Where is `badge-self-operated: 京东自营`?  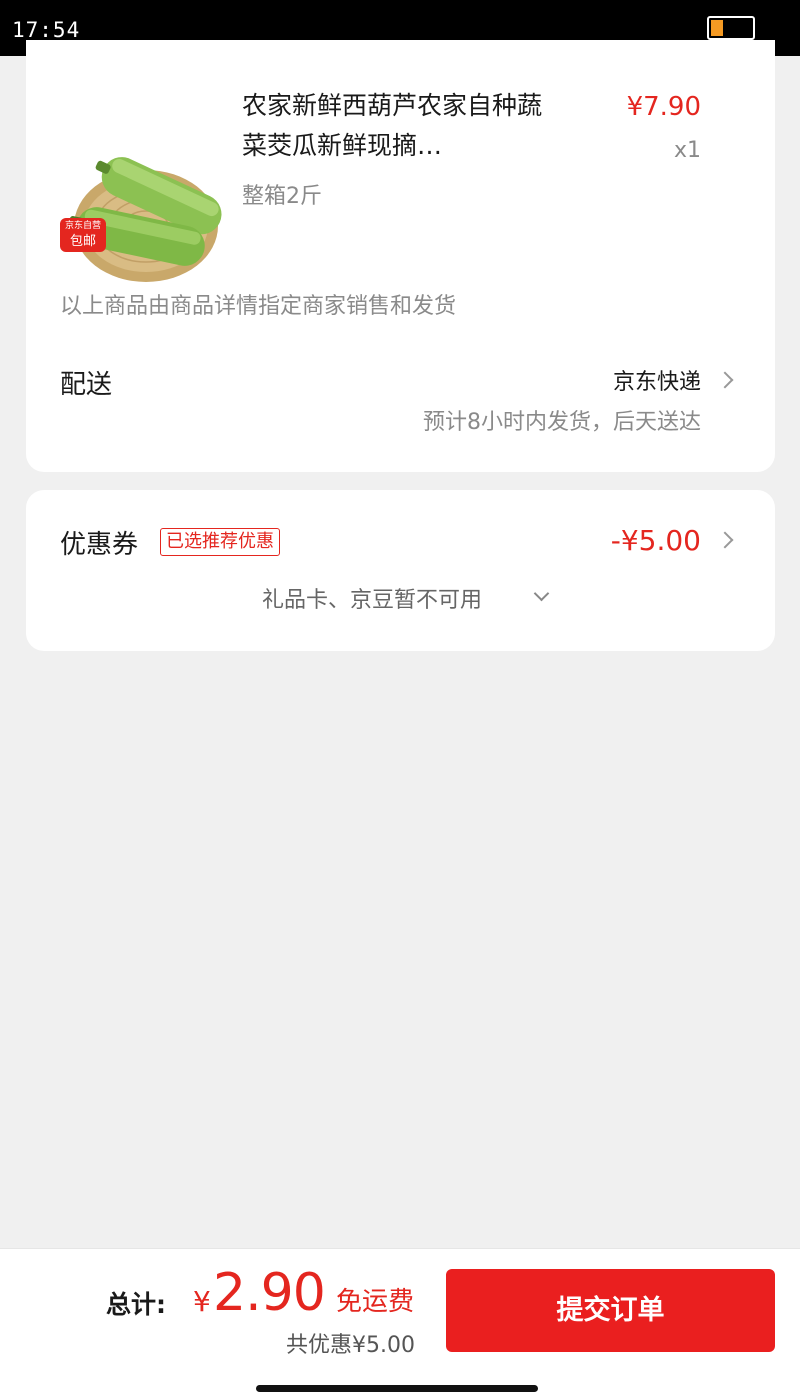 badge-self-operated: 京东自营 is located at coordinates (82, 226).